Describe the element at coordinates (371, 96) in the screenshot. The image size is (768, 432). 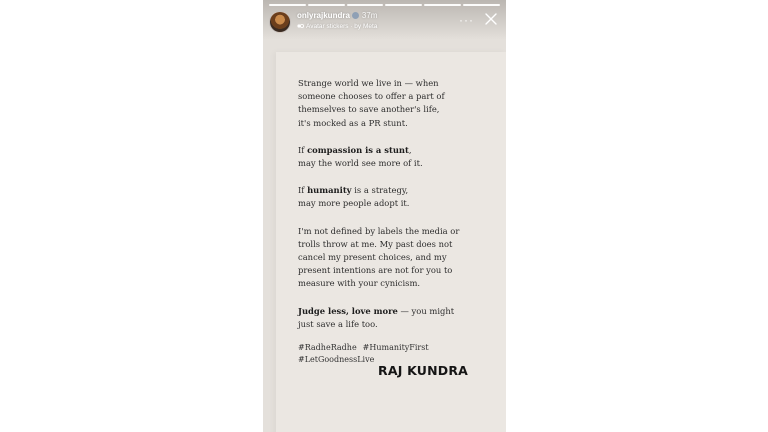
I see `text-line: someone chooses to offer a part of` at that location.